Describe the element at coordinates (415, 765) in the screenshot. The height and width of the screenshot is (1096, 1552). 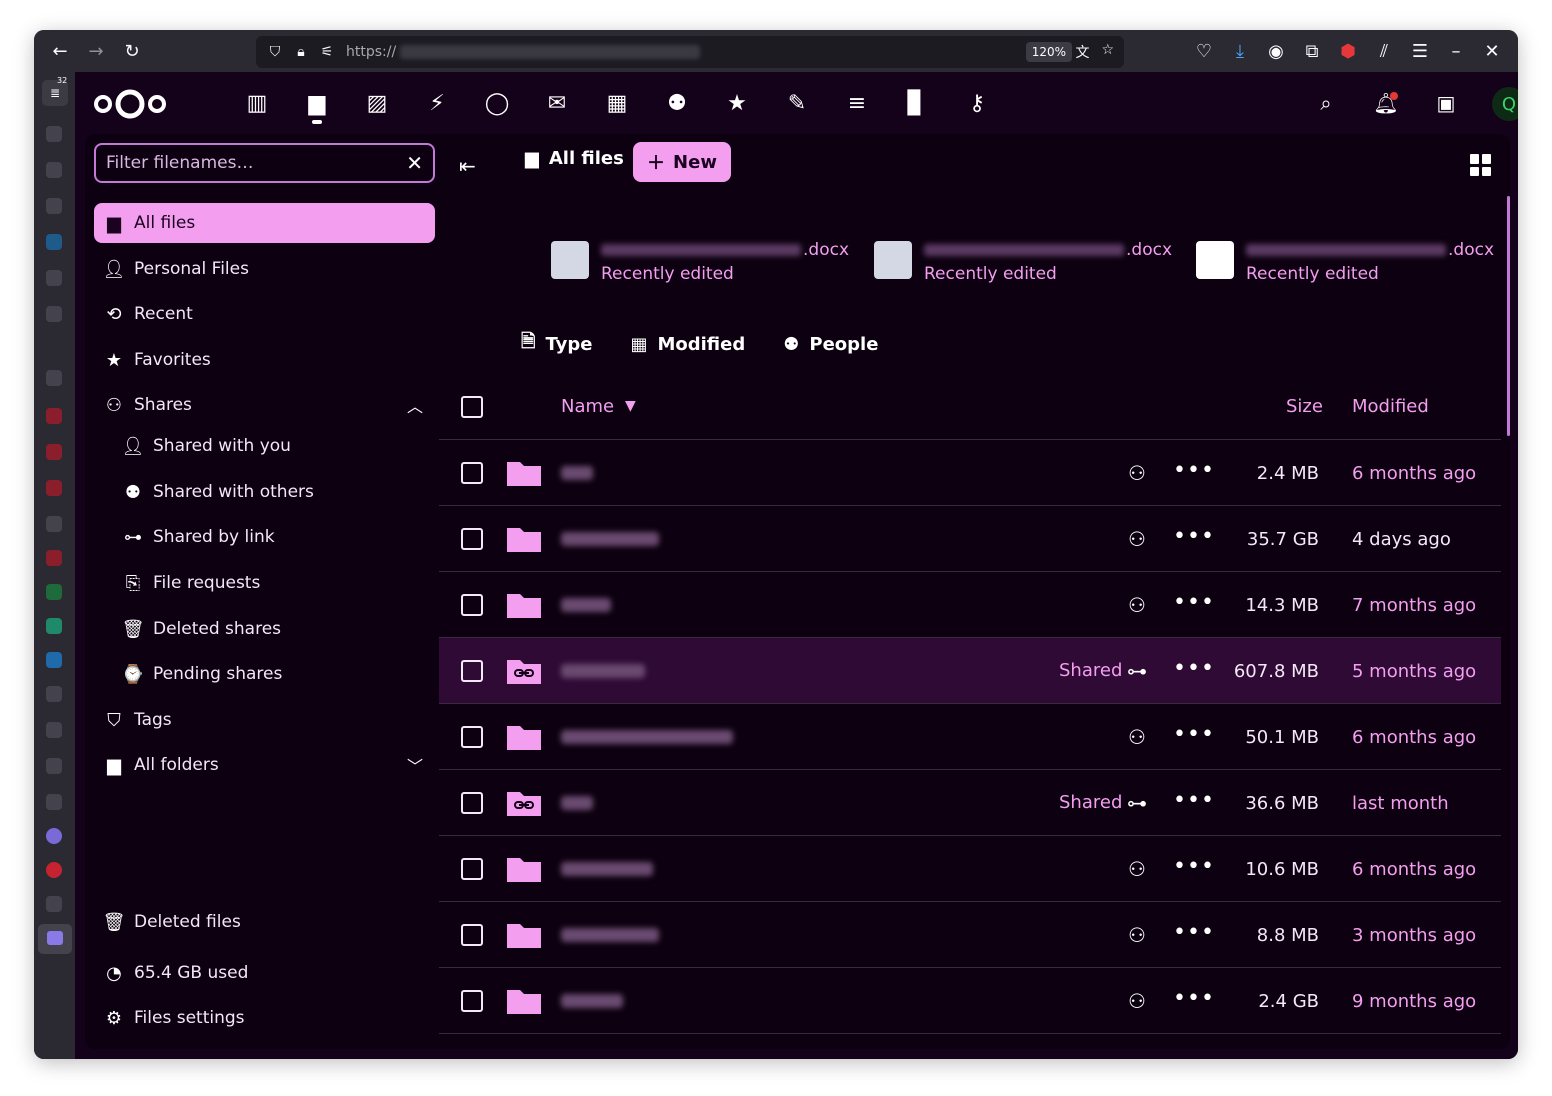
I see `chevron-down-icon: ﹀` at that location.